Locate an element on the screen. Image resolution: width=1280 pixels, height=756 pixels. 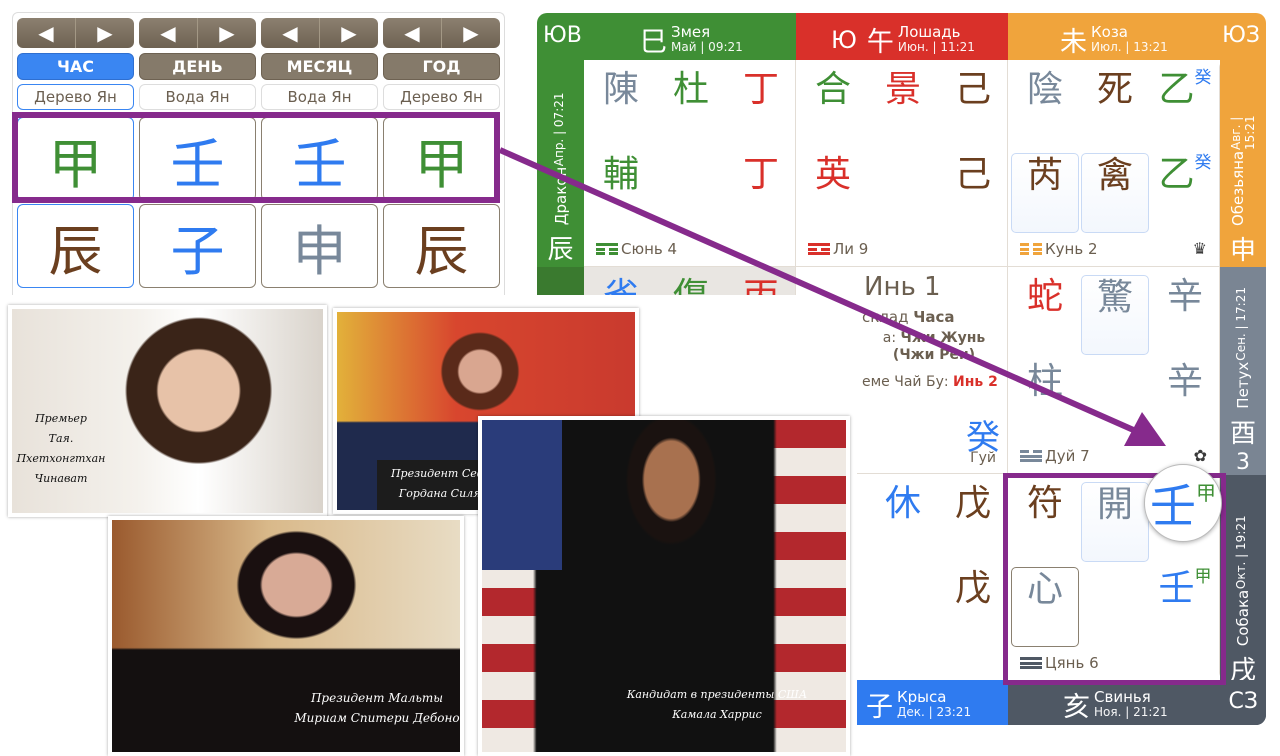
center-title: Инь 1 is located at coordinates (902, 287).